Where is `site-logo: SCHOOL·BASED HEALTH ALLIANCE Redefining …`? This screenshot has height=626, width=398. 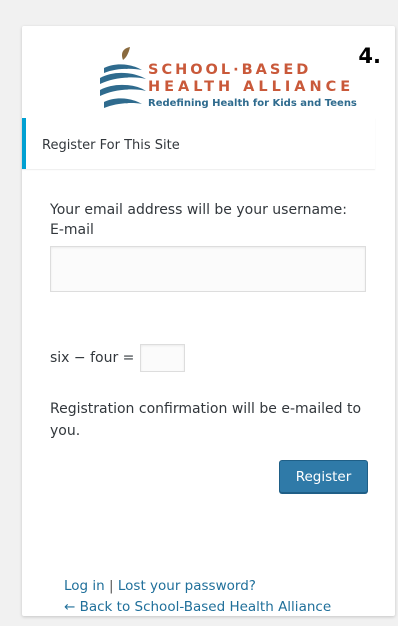 site-logo: SCHOOL·BASED HEALTH ALLIANCE Redefining … is located at coordinates (227, 78).